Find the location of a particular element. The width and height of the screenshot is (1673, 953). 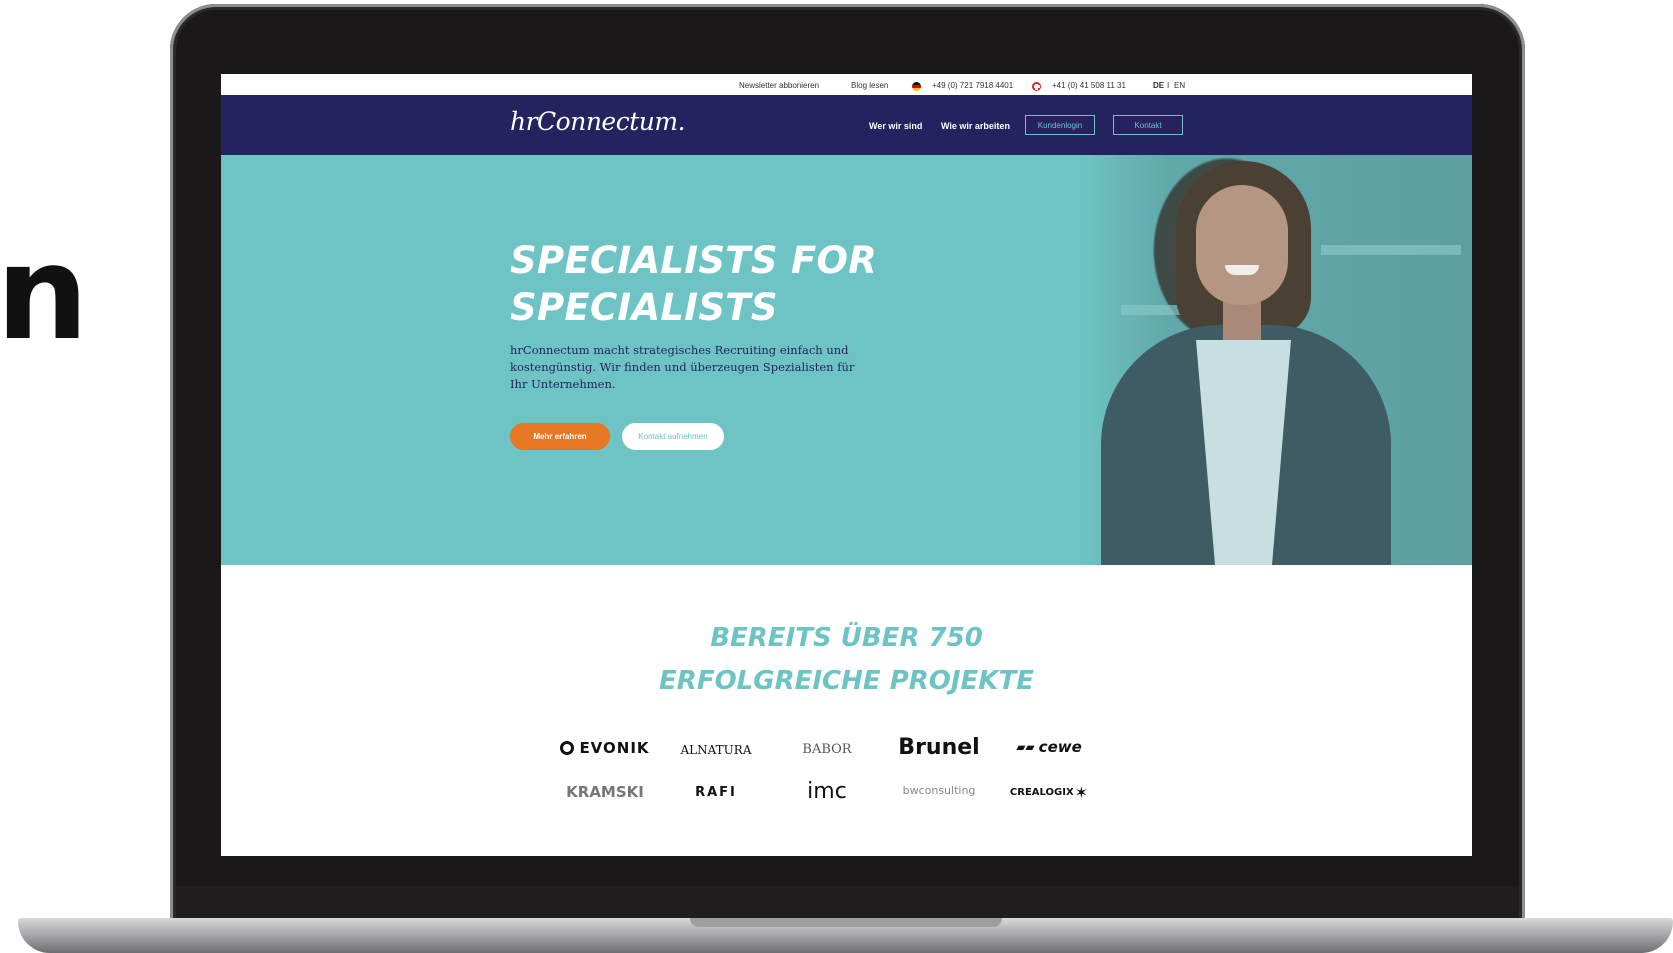

client-logo-brunel: Brunel is located at coordinates (939, 747).